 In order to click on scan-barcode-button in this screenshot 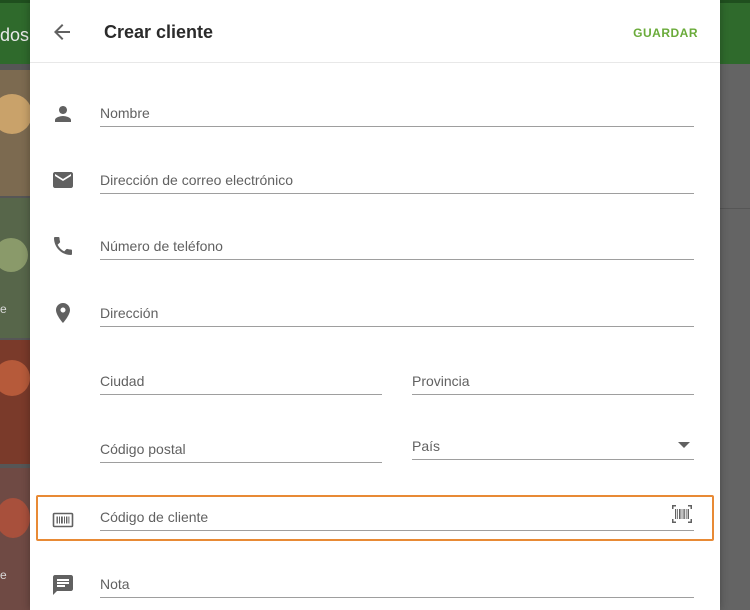, I will do `click(682, 514)`.